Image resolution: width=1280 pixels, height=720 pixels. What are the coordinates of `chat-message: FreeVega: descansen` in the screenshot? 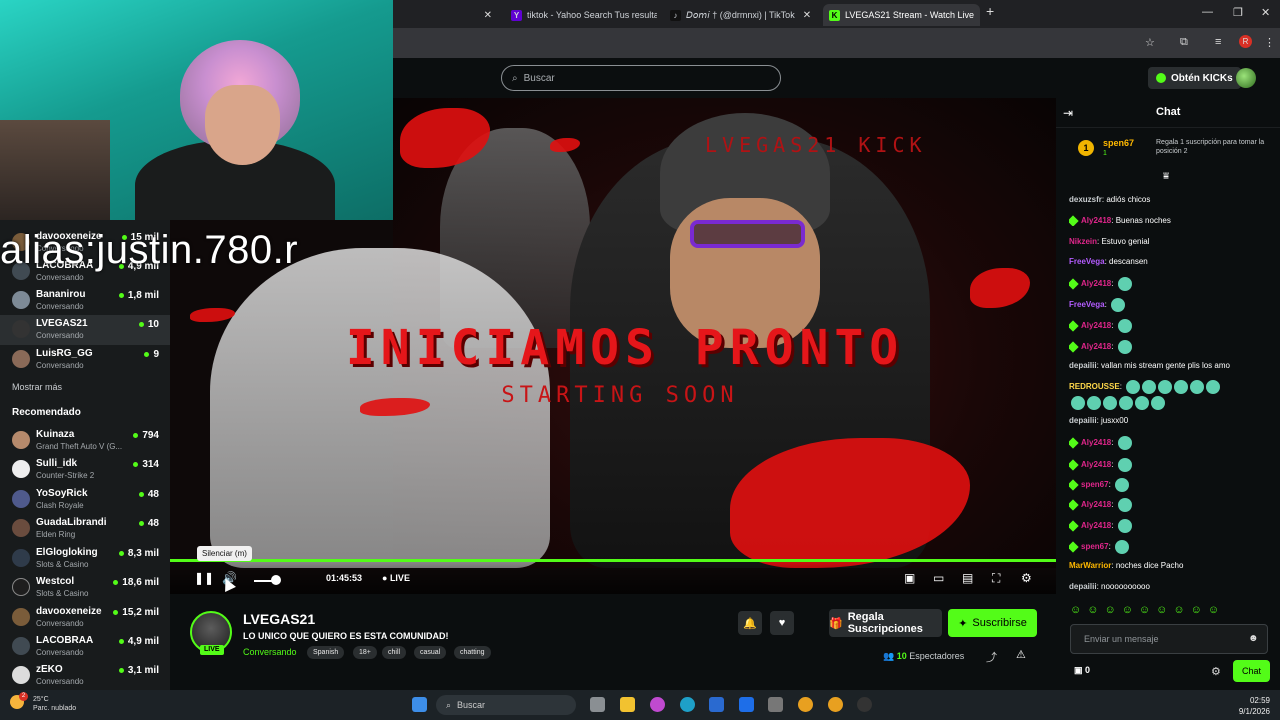 It's located at (1171, 261).